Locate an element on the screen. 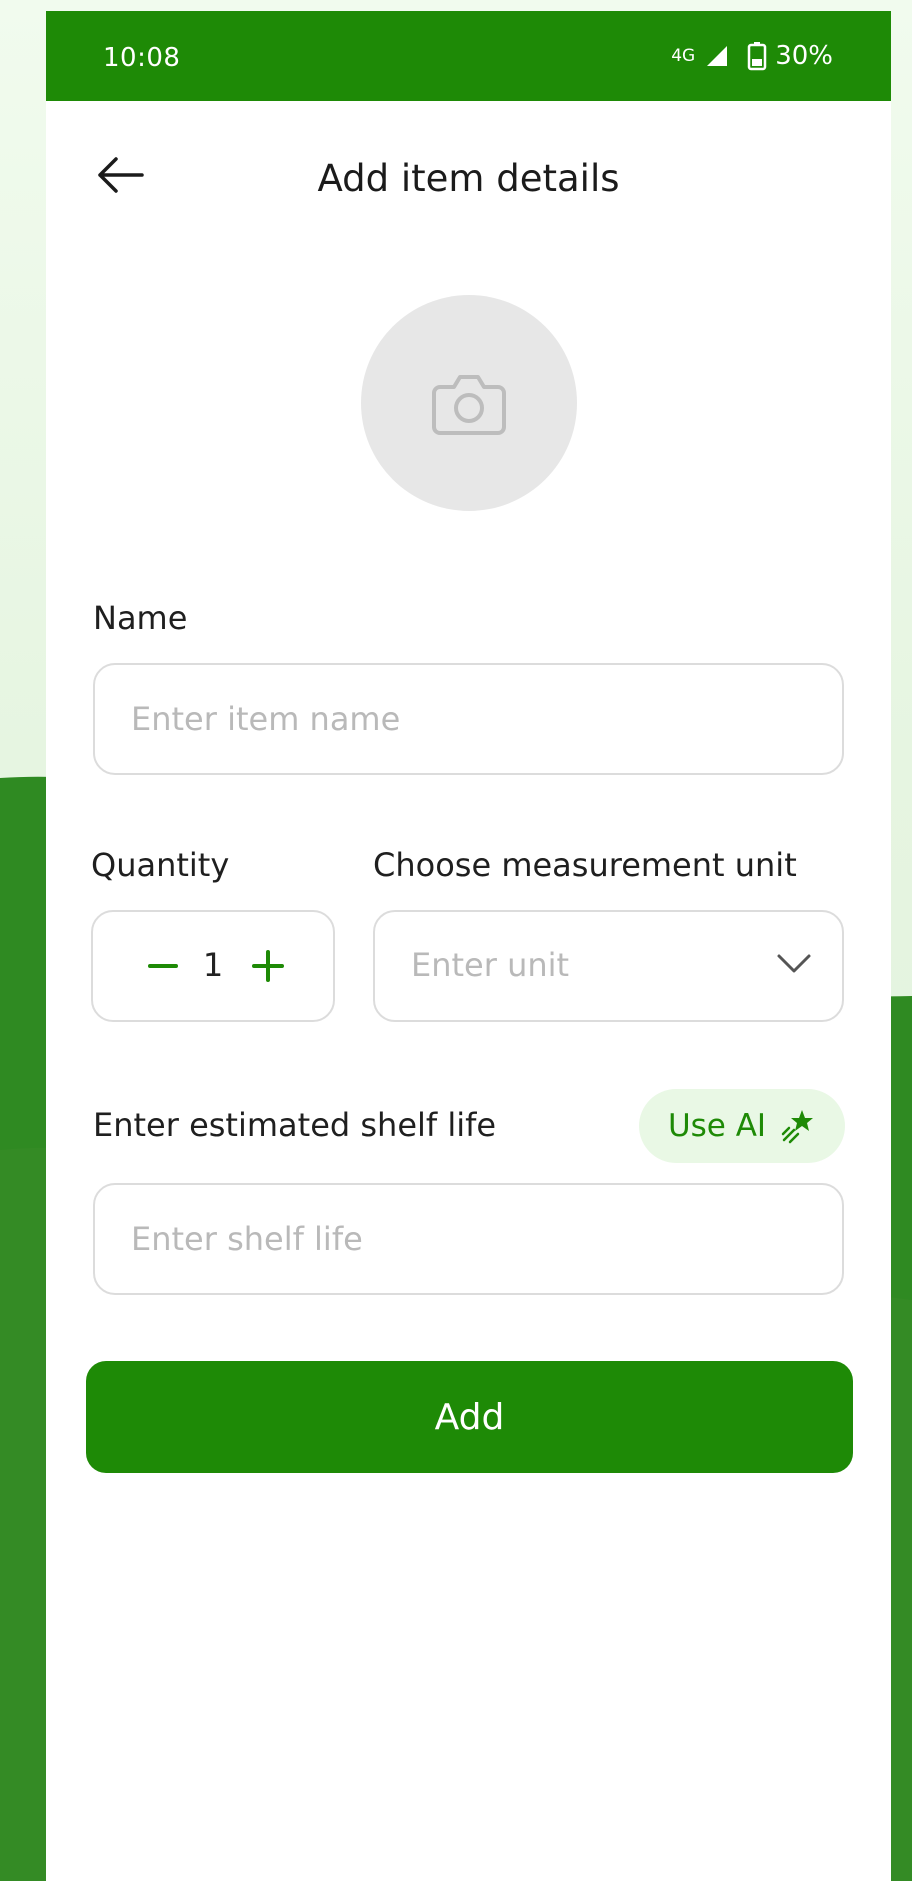 Image resolution: width=912 pixels, height=1881 pixels. status-bar: 10:08 4G 30% is located at coordinates (468, 56).